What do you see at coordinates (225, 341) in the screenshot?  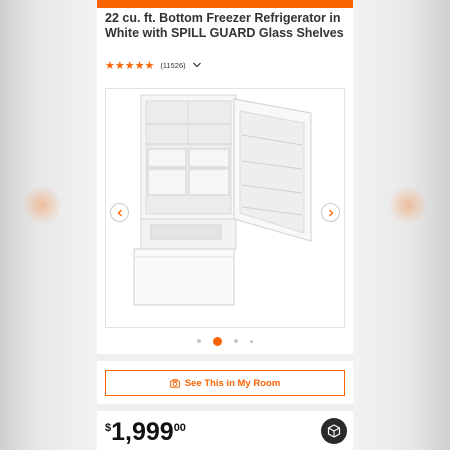 I see `carousel-pagination` at bounding box center [225, 341].